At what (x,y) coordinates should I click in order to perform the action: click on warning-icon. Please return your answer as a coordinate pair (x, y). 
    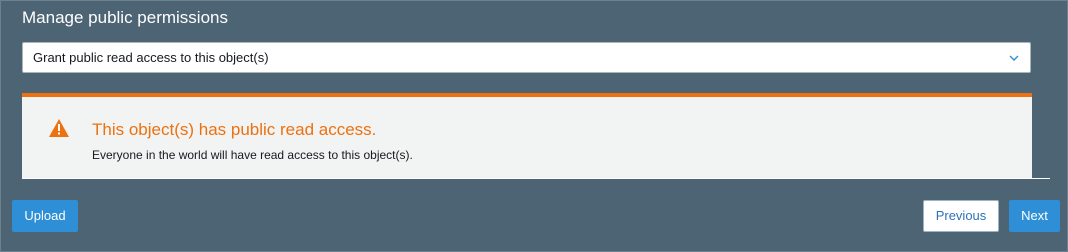
    Looking at the image, I should click on (59, 128).